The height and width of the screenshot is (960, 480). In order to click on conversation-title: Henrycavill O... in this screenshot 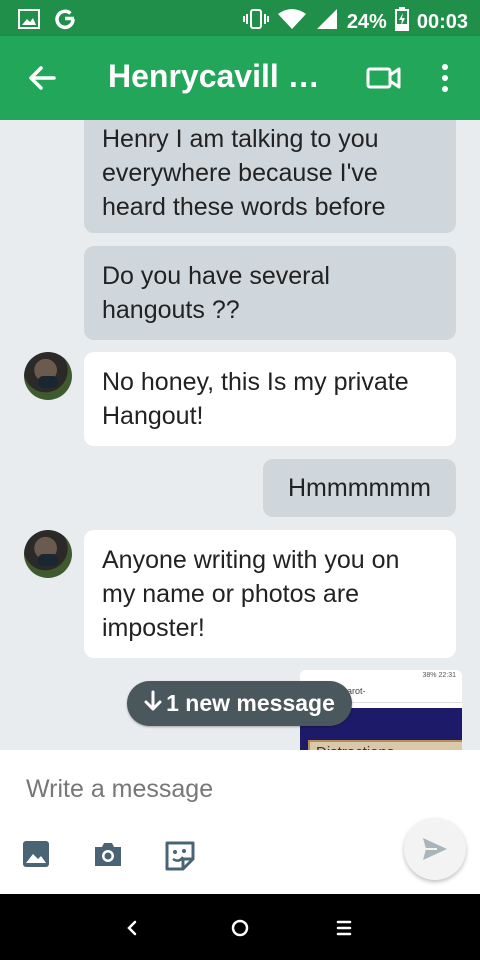, I will do `click(220, 76)`.